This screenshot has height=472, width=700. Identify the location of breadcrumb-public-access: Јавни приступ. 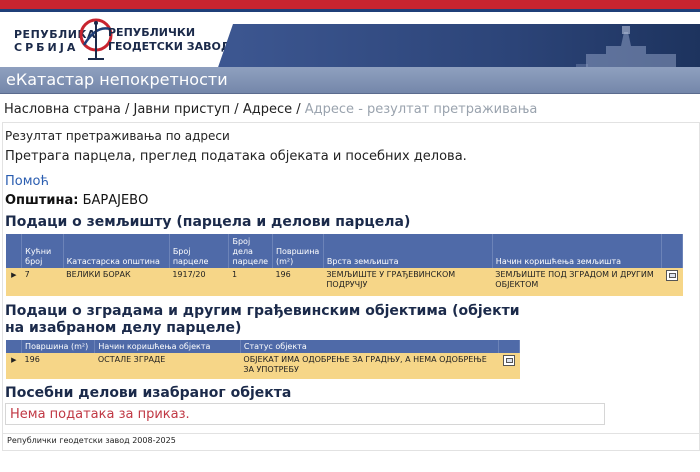
(182, 109).